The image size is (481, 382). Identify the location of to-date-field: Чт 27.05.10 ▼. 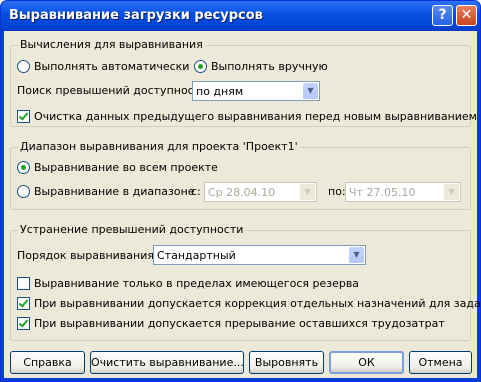
(403, 192).